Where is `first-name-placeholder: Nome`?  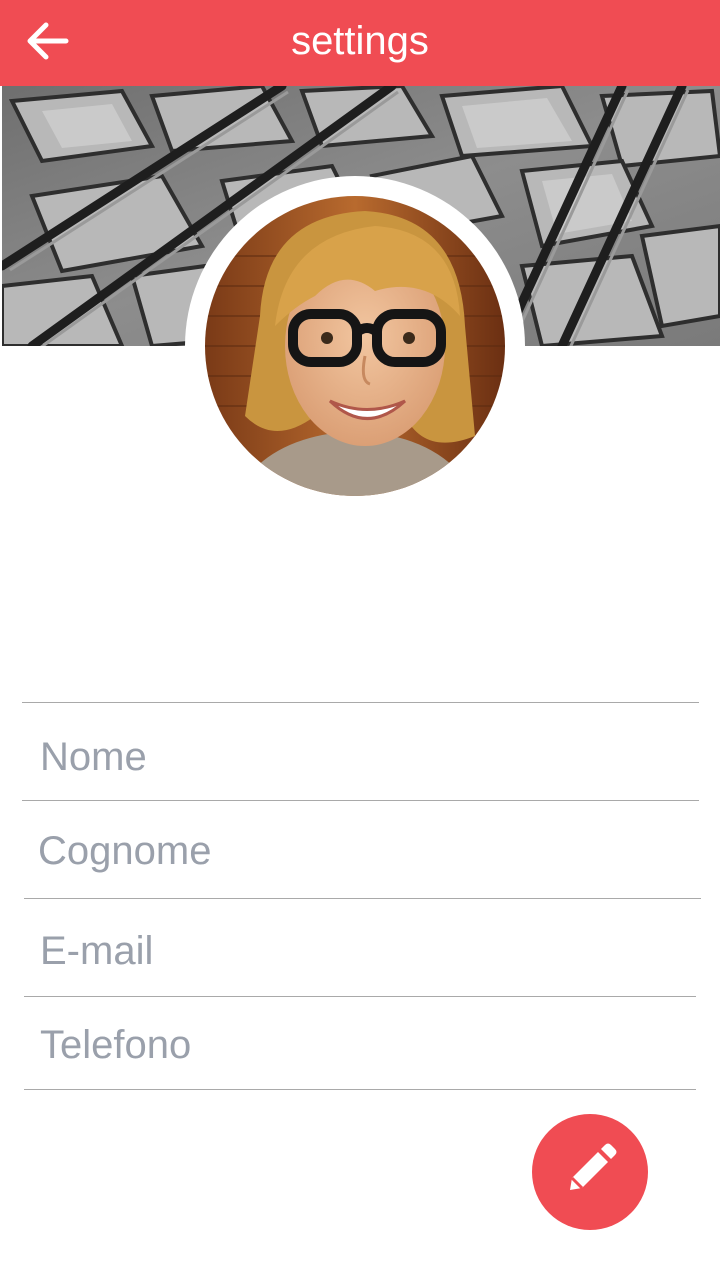
first-name-placeholder: Nome is located at coordinates (93, 757).